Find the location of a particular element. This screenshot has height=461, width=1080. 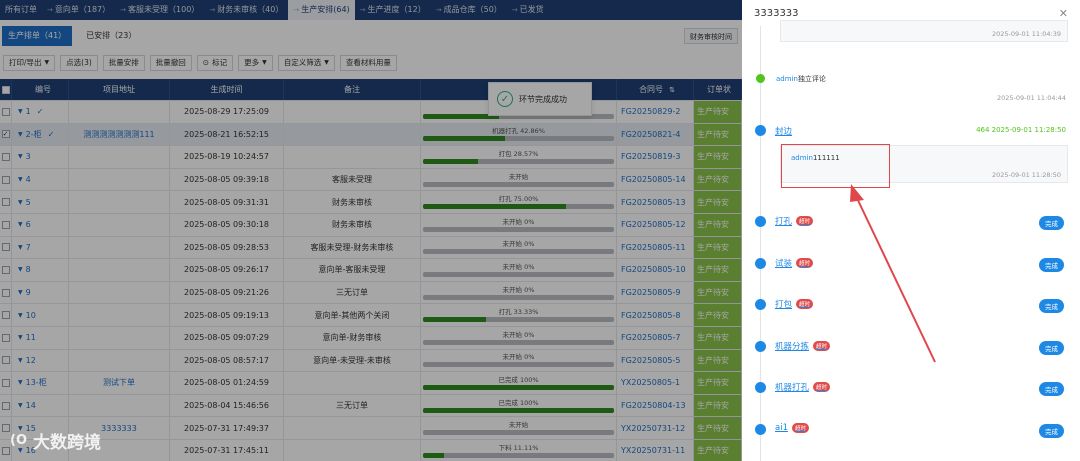

edge-step-meta: 464 2025-09-01 11:28:50 is located at coordinates (1021, 130).